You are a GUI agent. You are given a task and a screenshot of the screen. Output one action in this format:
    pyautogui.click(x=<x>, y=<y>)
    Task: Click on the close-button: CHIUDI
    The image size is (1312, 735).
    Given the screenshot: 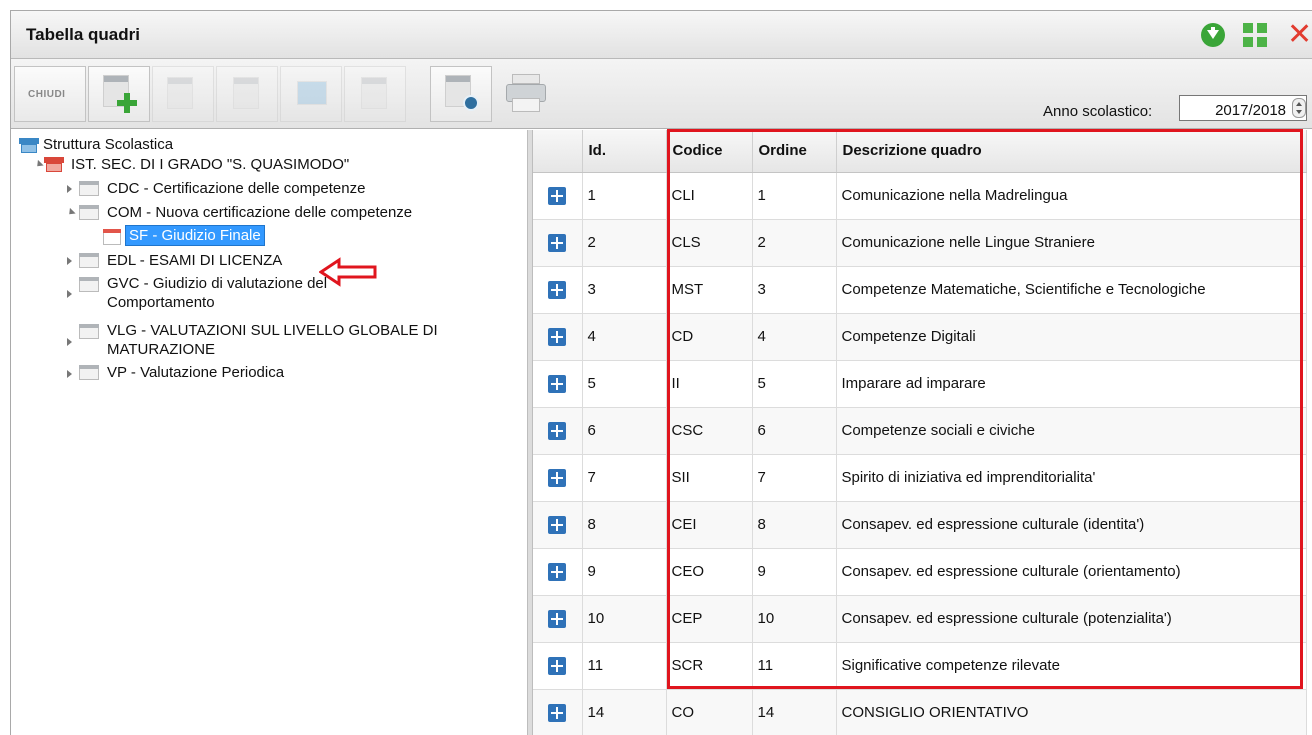 What is the action you would take?
    pyautogui.click(x=50, y=94)
    